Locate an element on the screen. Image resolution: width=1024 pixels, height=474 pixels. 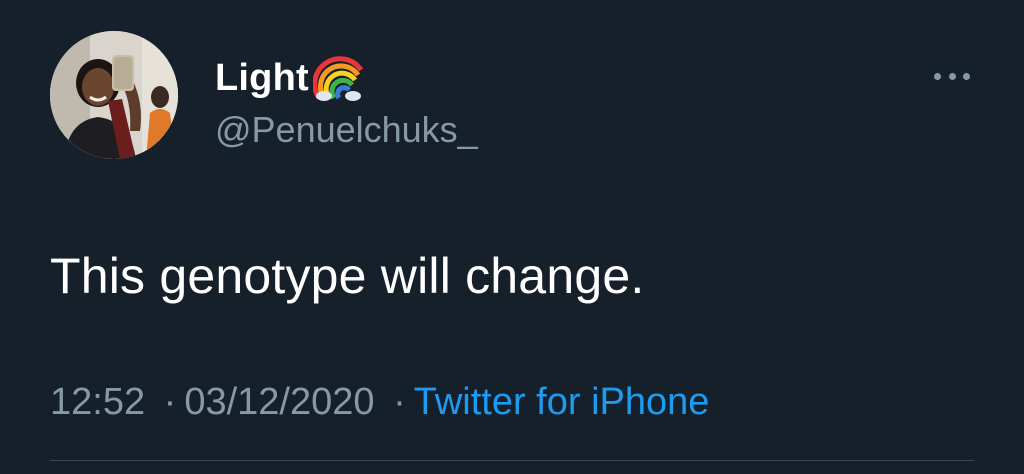
display-name-row: Light is located at coordinates (290, 78).